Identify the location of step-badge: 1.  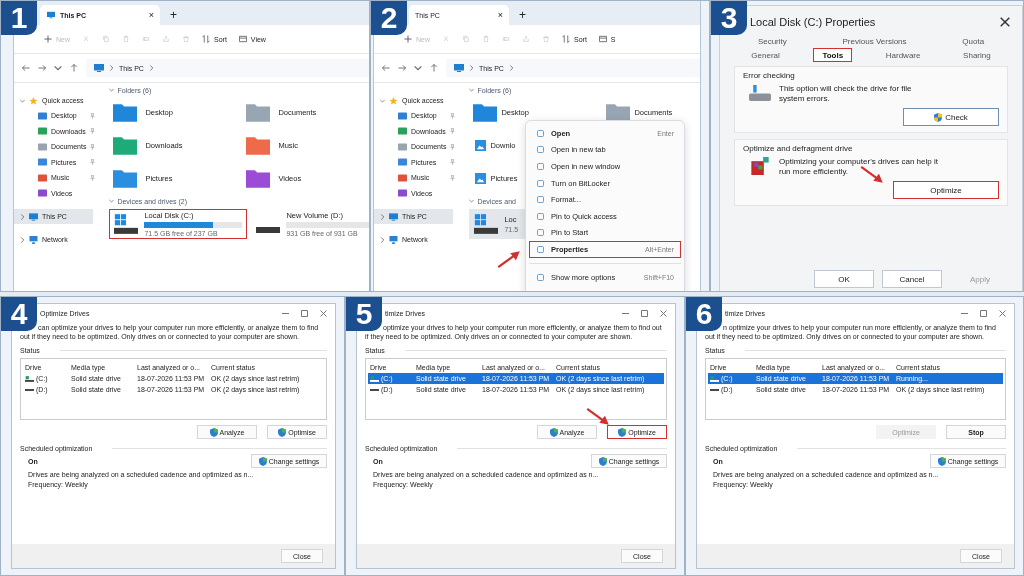
(19, 18).